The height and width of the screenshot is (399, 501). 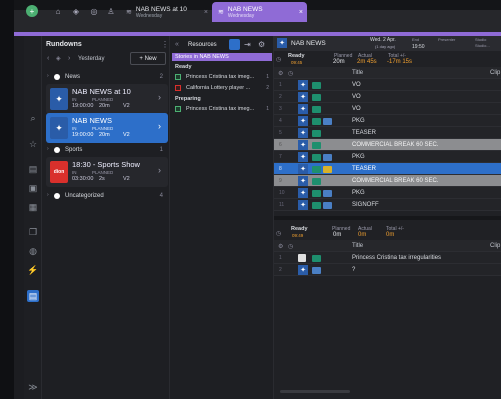 What do you see at coordinates (267, 109) in the screenshot?
I see `story-count: 1` at bounding box center [267, 109].